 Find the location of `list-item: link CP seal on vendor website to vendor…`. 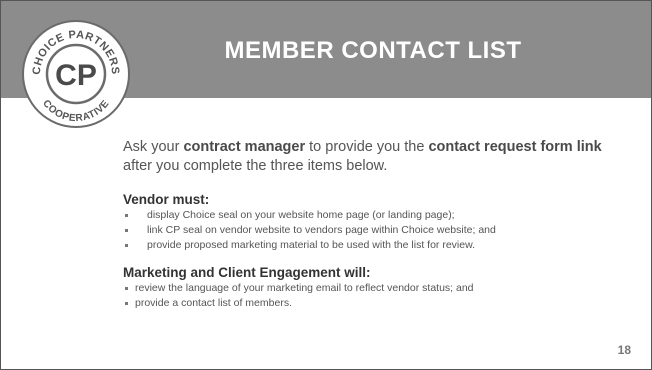

list-item: link CP seal on vendor website to vendor… is located at coordinates (373, 230).